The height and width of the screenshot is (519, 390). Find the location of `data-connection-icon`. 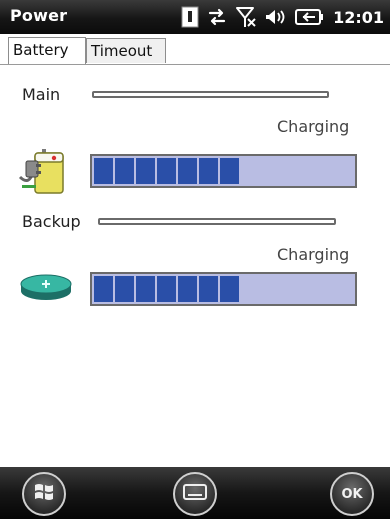

data-connection-icon is located at coordinates (217, 17).